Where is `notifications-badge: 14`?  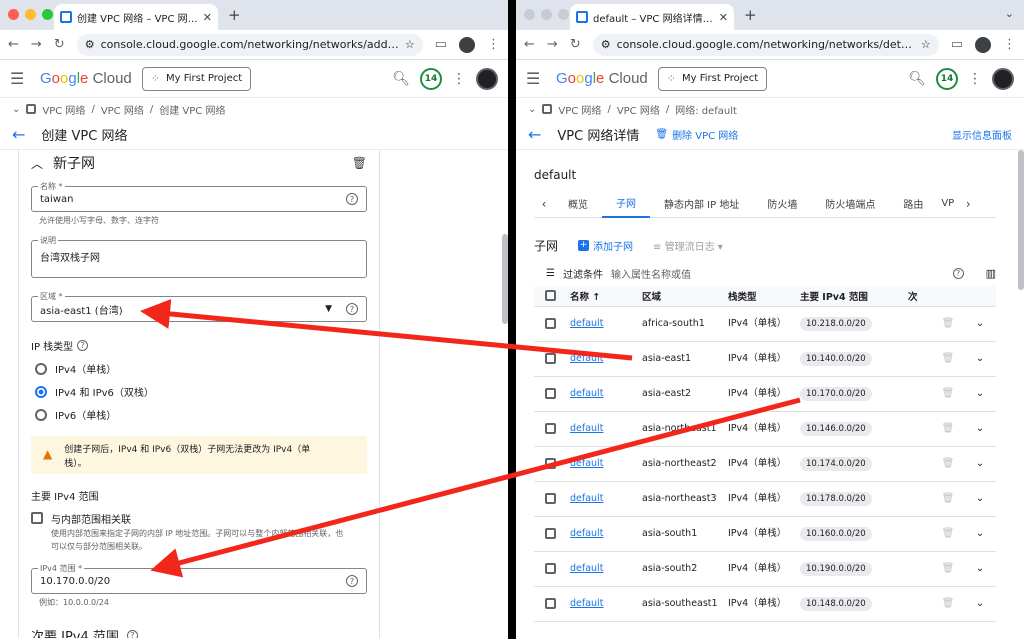
notifications-badge: 14 is located at coordinates (947, 78).